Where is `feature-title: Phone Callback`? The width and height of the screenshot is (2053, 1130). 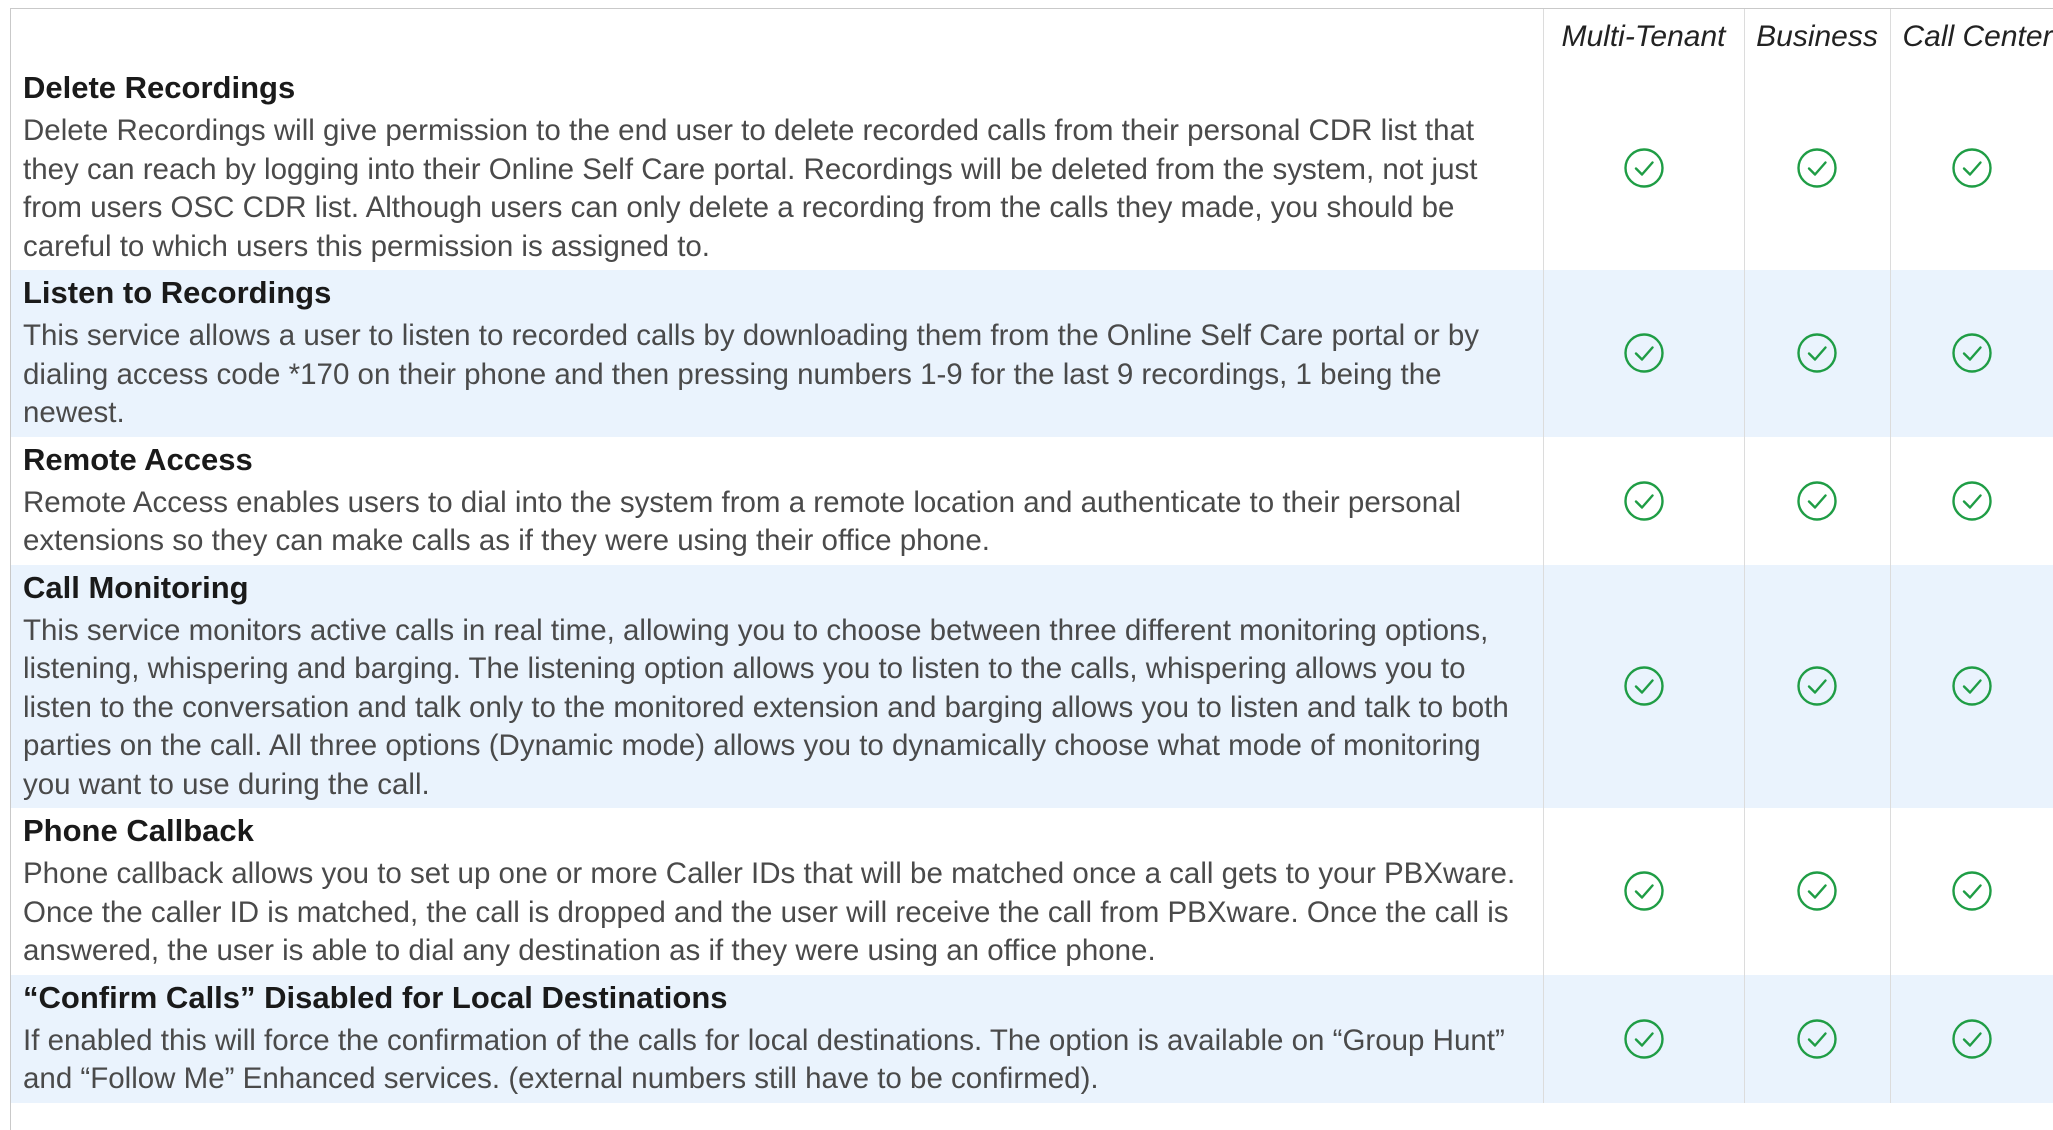
feature-title: Phone Callback is located at coordinates (138, 830).